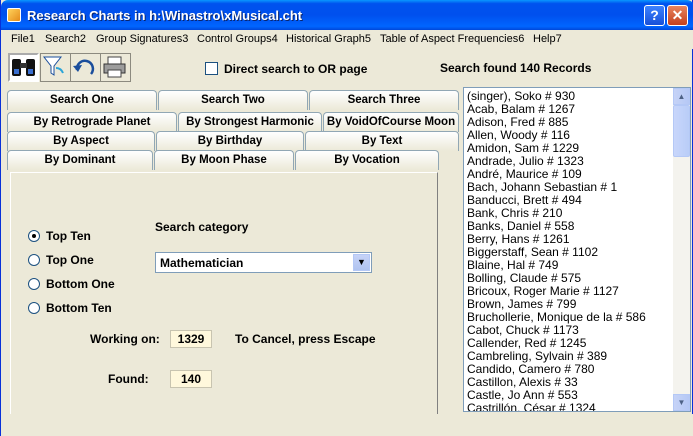 The width and height of the screenshot is (693, 436). Describe the element at coordinates (224, 160) in the screenshot. I see `tab-by-moon-phase: By Moon Phase` at that location.